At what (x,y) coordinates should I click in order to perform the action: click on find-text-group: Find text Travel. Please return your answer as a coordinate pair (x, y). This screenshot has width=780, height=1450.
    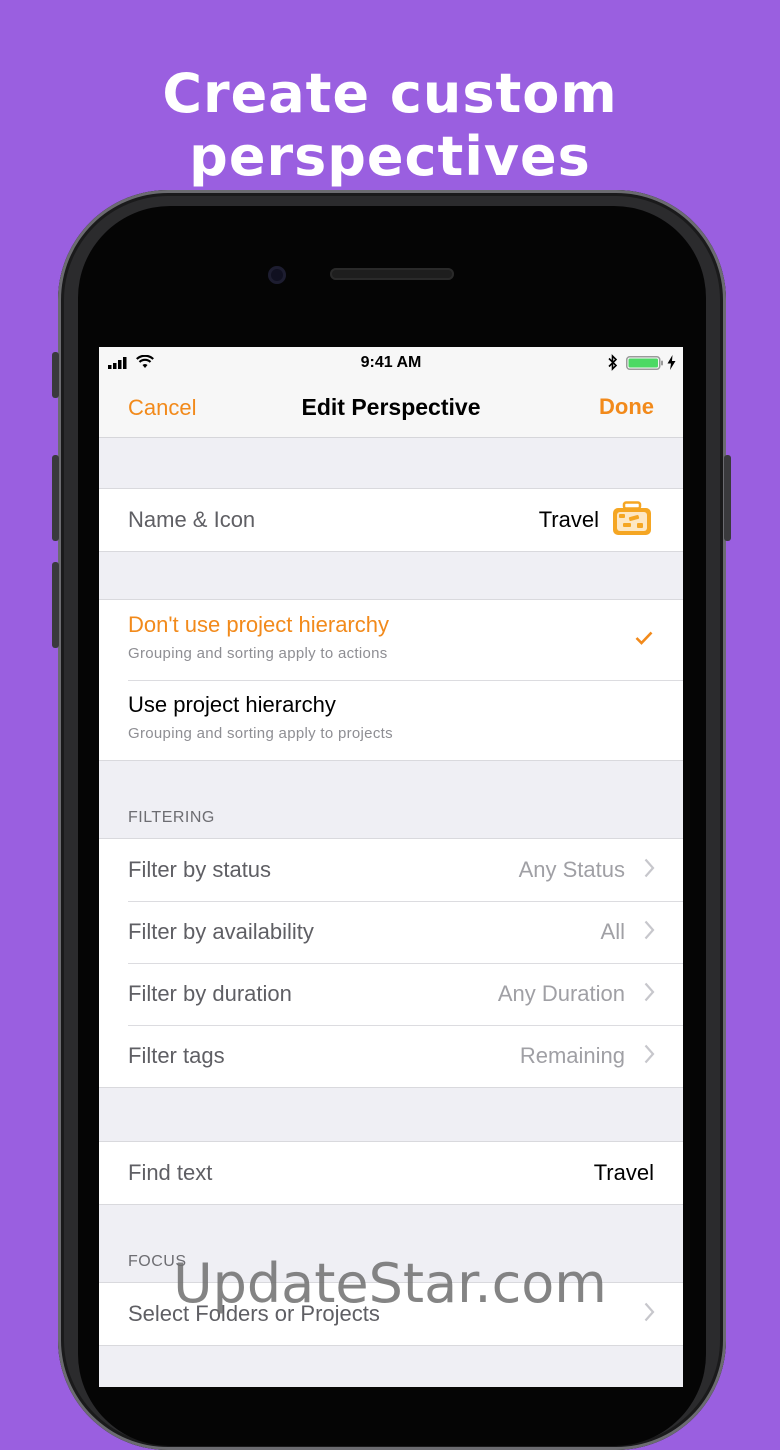
    Looking at the image, I should click on (391, 1173).